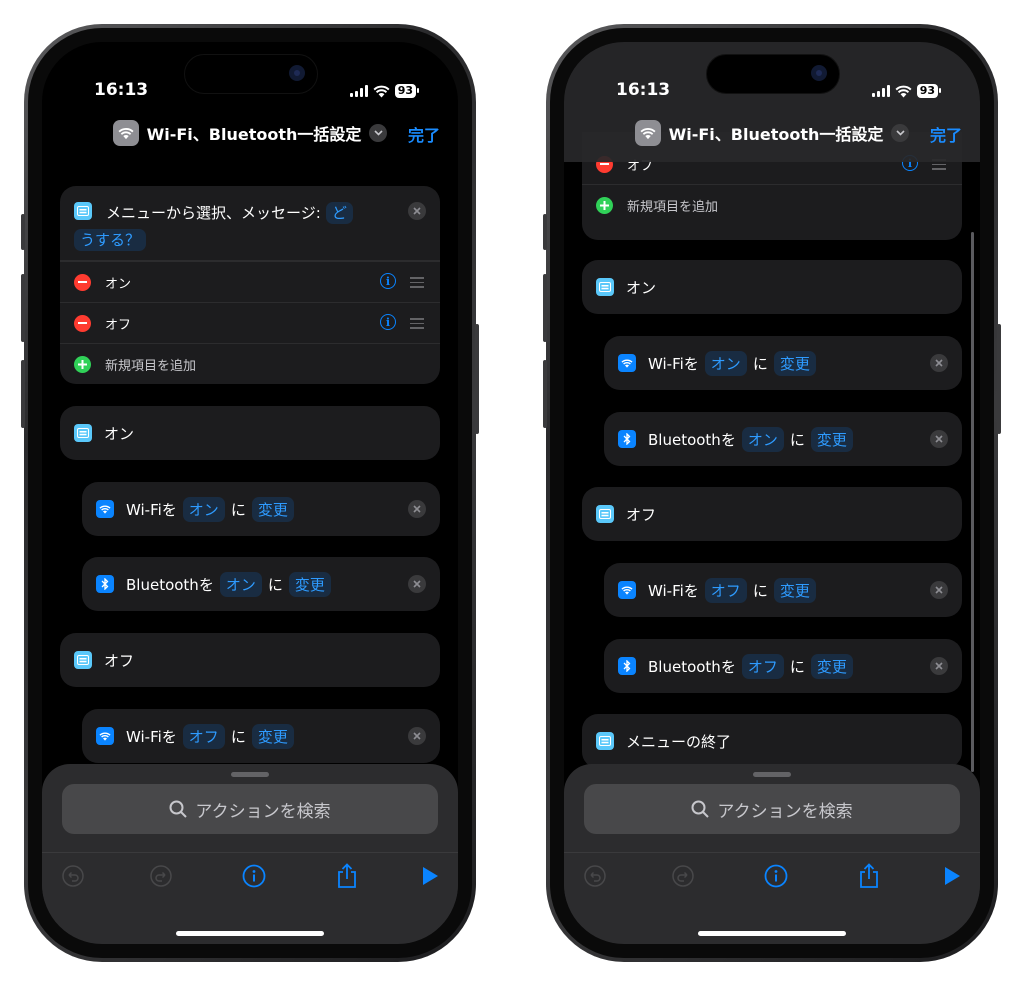 Image resolution: width=1024 pixels, height=988 pixels. What do you see at coordinates (23, 232) in the screenshot?
I see `action-button` at bounding box center [23, 232].